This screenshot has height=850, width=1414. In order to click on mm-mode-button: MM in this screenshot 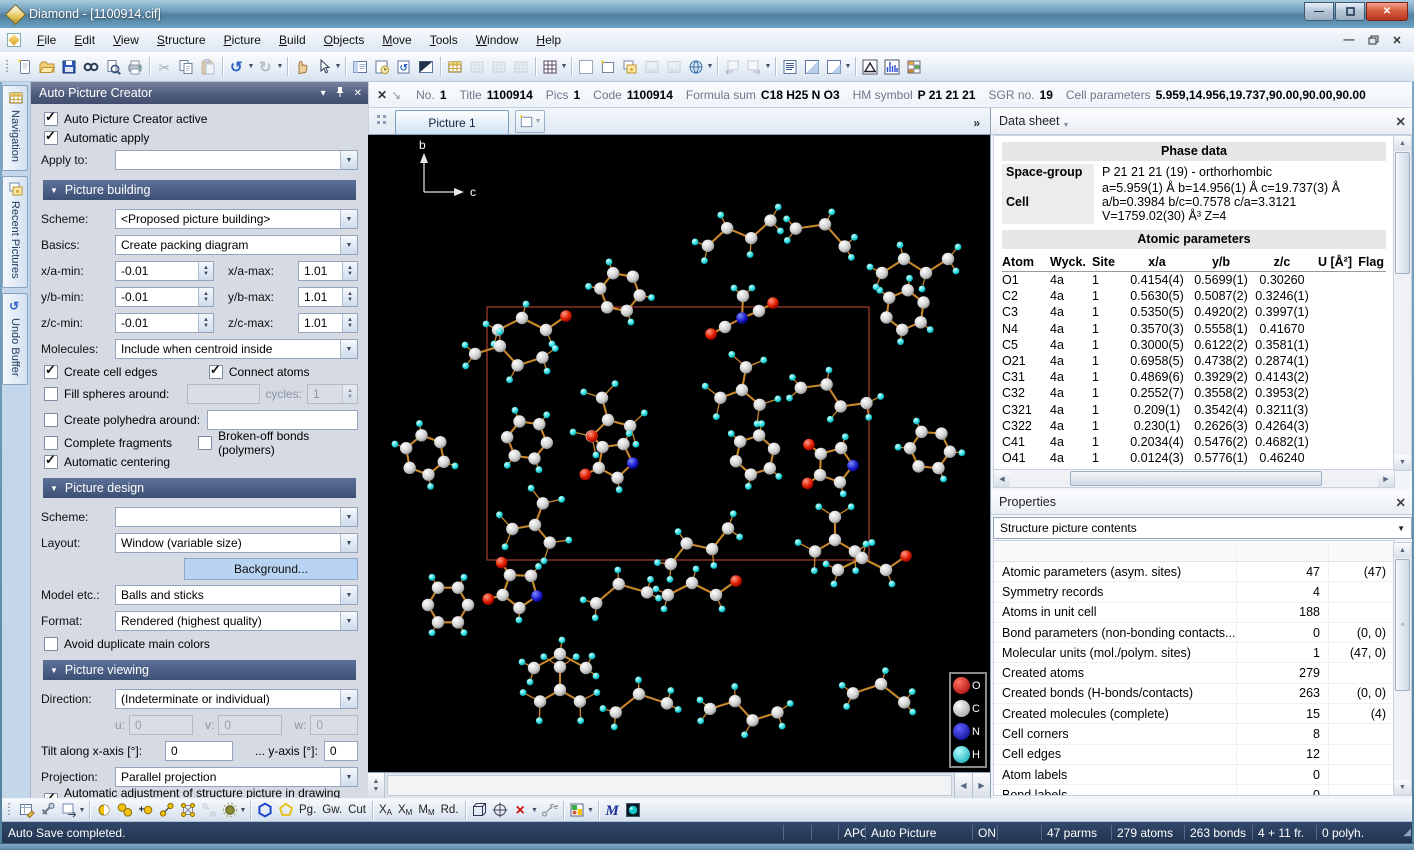, I will do `click(426, 810)`.